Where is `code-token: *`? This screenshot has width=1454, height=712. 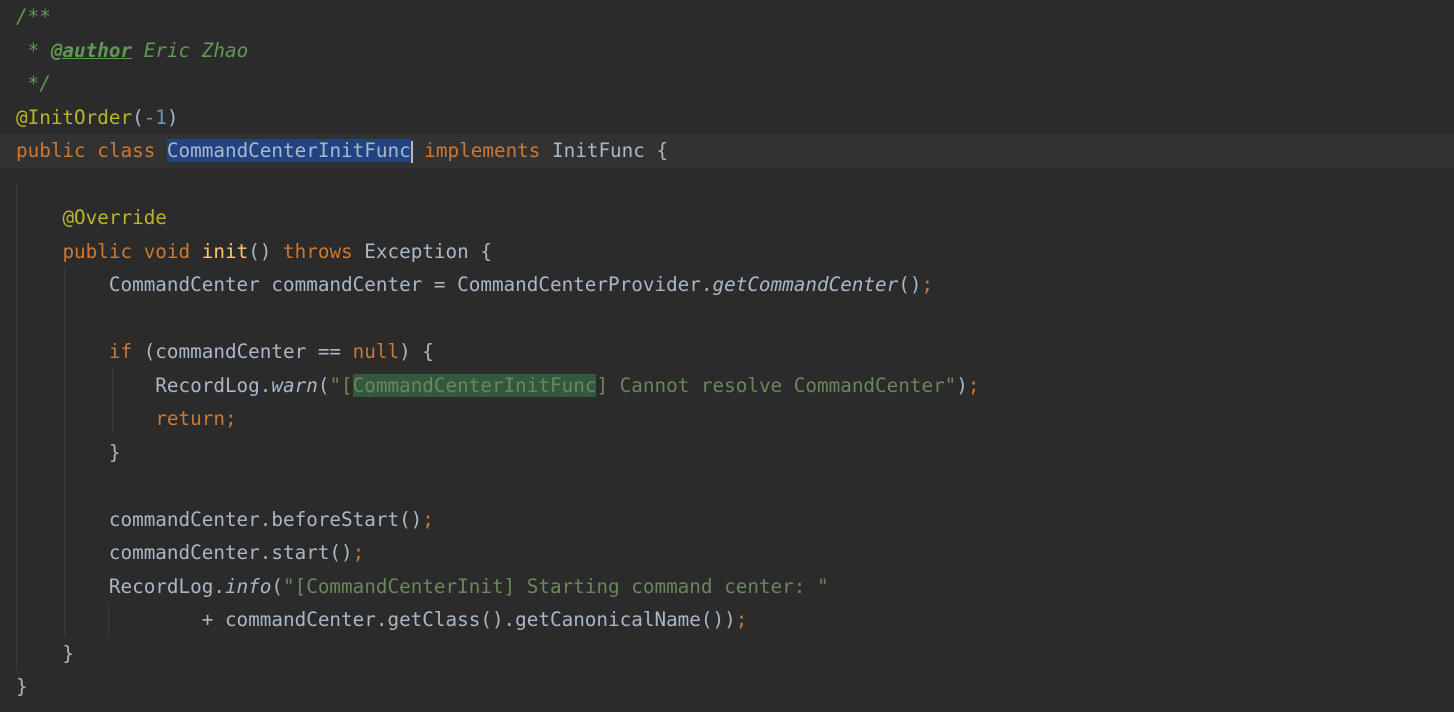
code-token: * is located at coordinates (33, 50).